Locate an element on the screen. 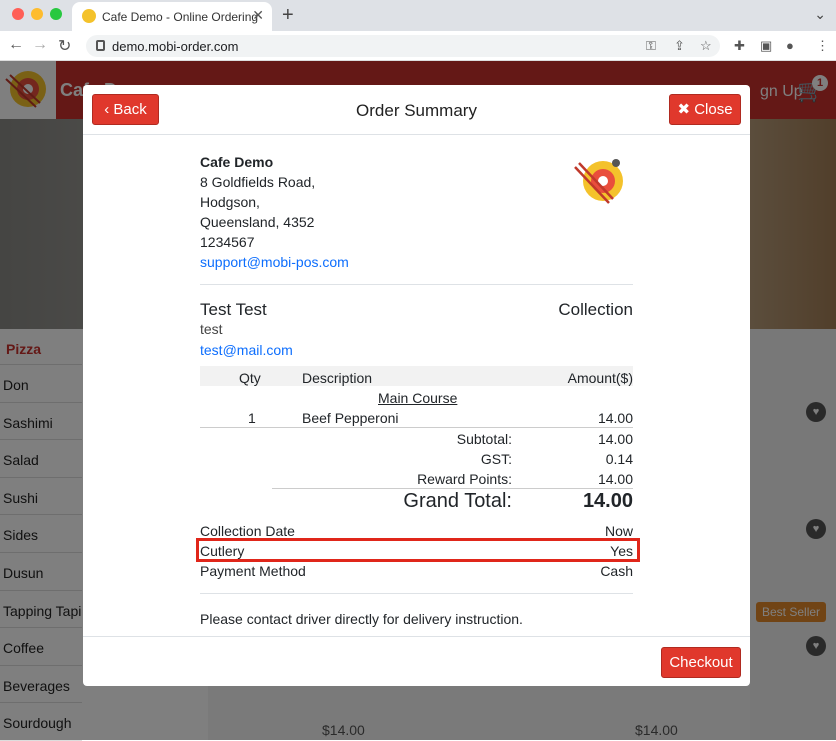 The height and width of the screenshot is (741, 836). reload-icon: ↻ is located at coordinates (64, 46).